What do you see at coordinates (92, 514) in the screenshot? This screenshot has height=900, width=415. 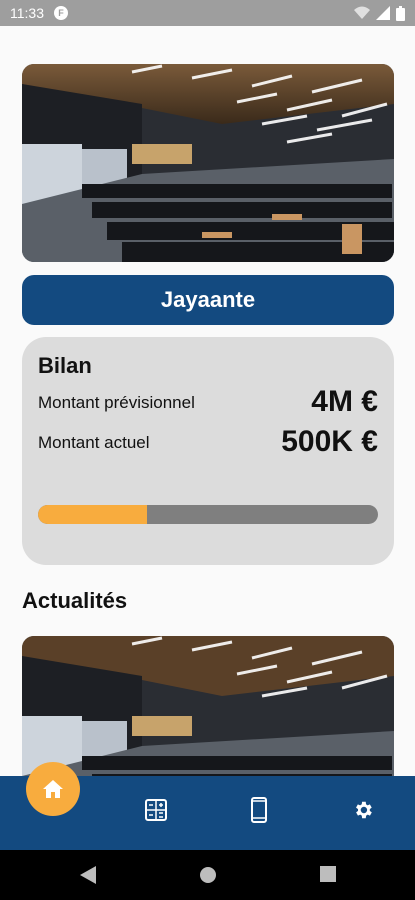 I see `funding-progress-fill` at bounding box center [92, 514].